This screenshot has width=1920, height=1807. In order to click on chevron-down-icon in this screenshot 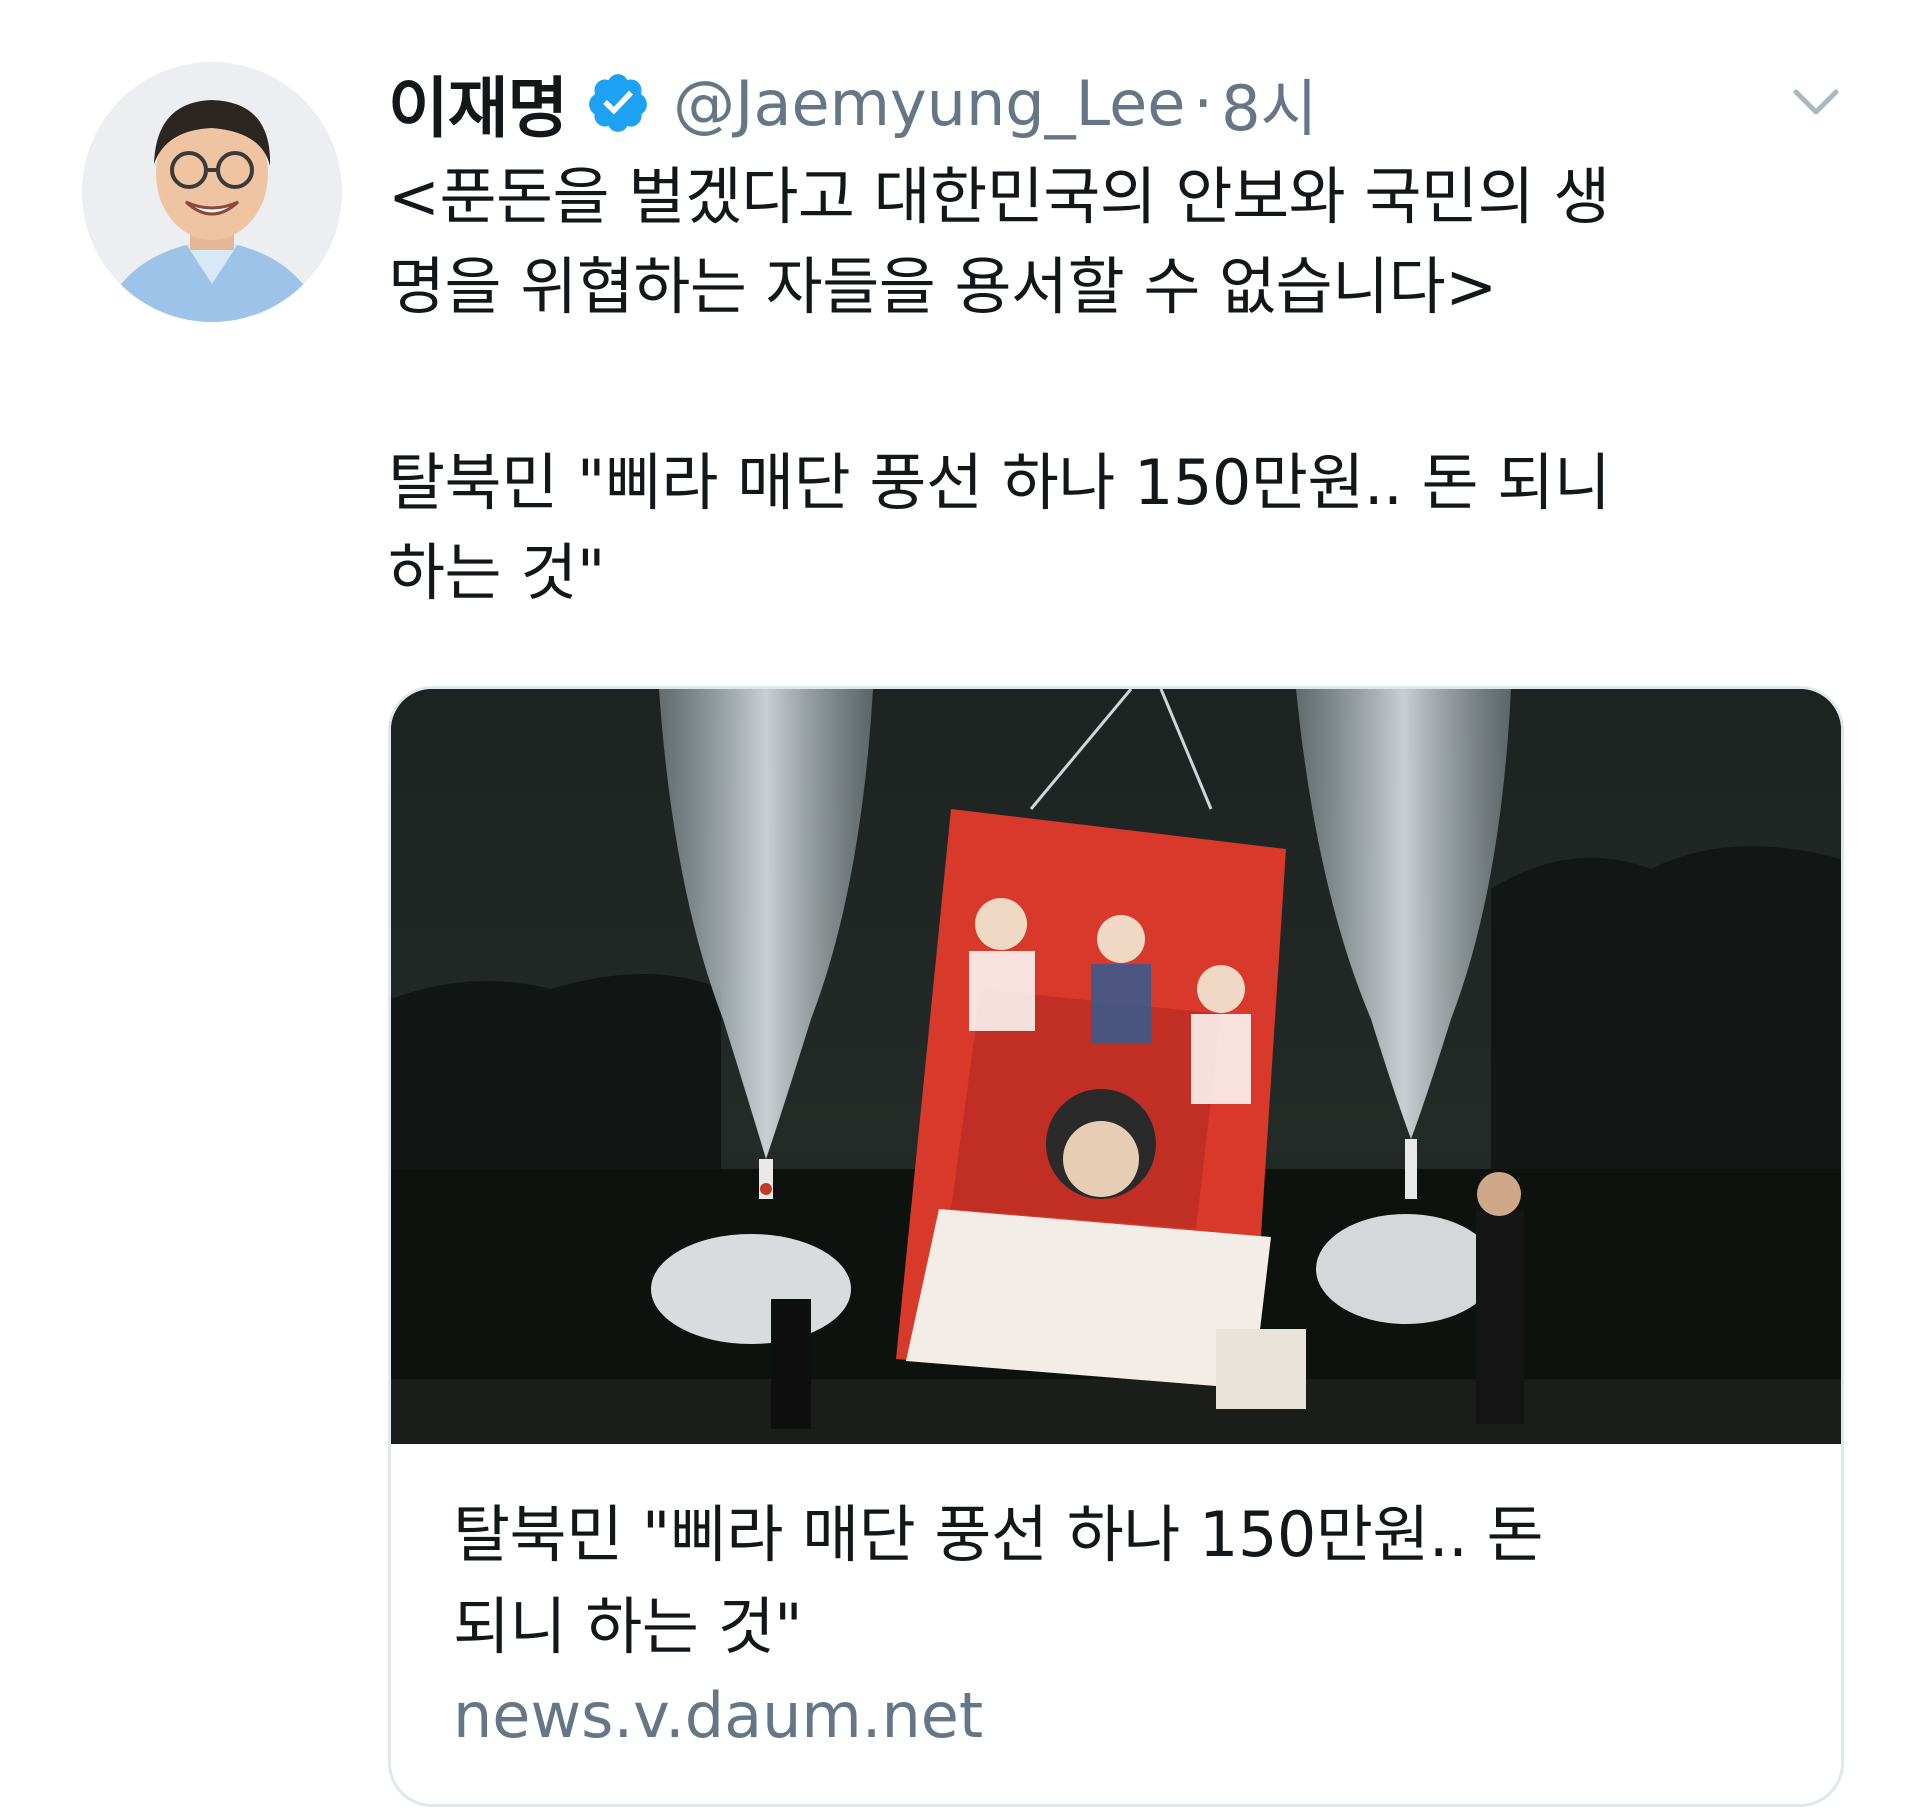, I will do `click(1816, 102)`.